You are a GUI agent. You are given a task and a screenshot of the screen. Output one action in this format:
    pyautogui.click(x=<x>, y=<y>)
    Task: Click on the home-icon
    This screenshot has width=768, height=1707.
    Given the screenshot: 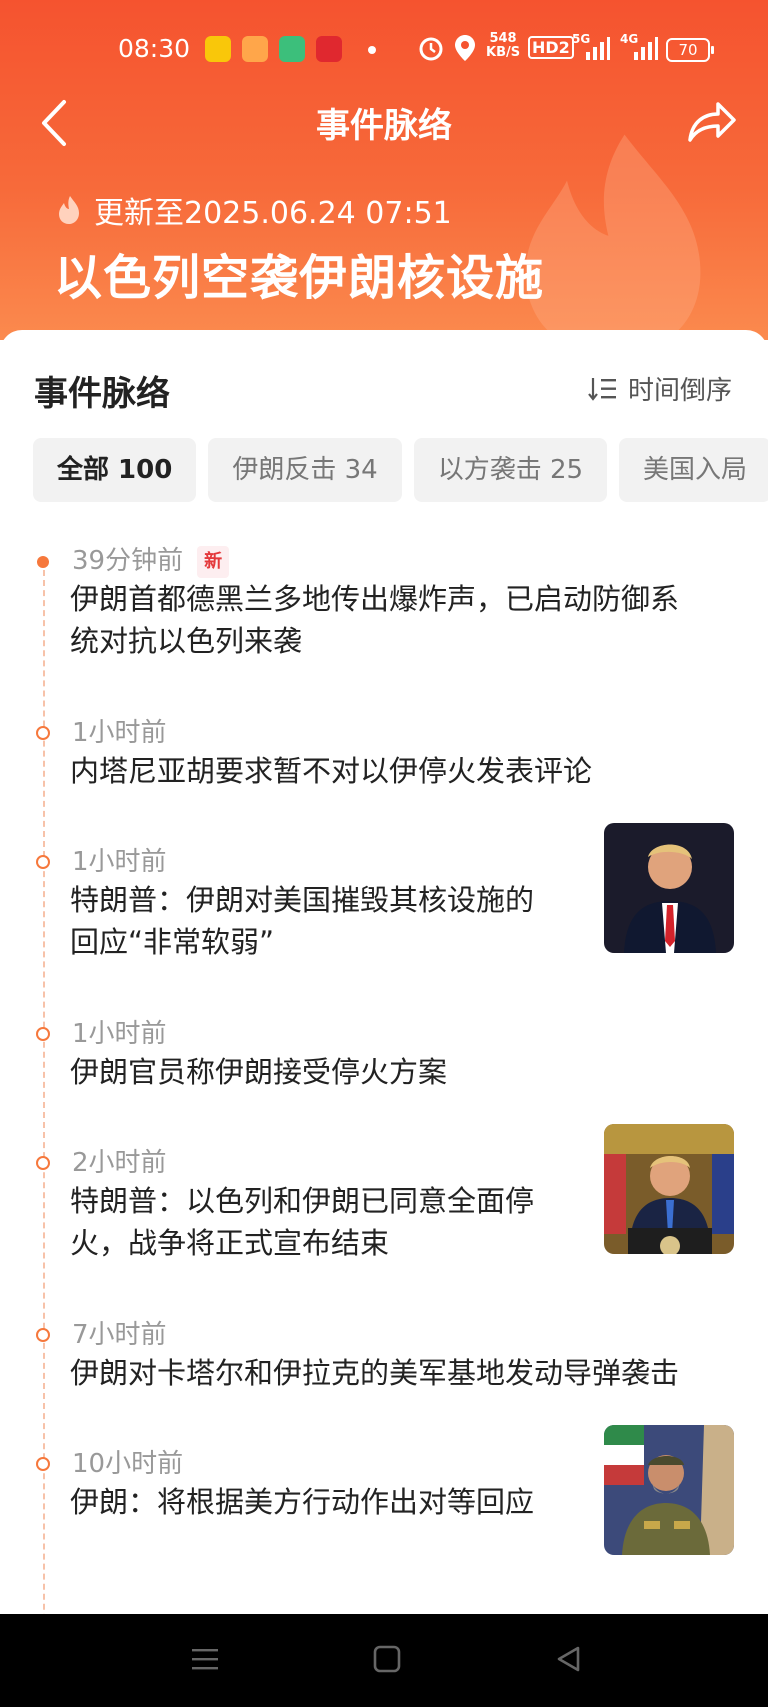 What is the action you would take?
    pyautogui.click(x=387, y=1659)
    